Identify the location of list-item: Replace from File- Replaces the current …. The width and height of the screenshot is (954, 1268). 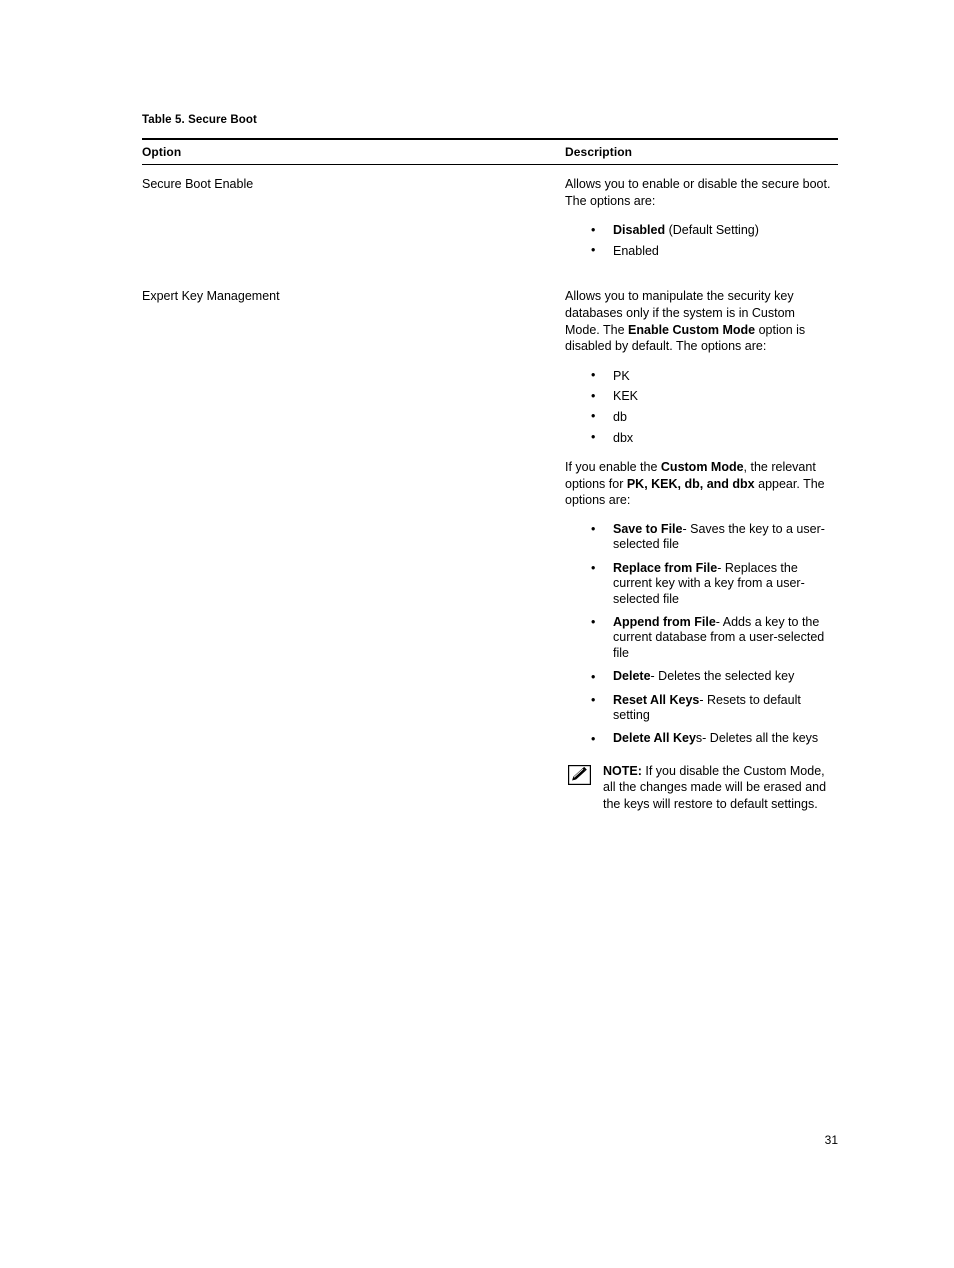
(701, 583).